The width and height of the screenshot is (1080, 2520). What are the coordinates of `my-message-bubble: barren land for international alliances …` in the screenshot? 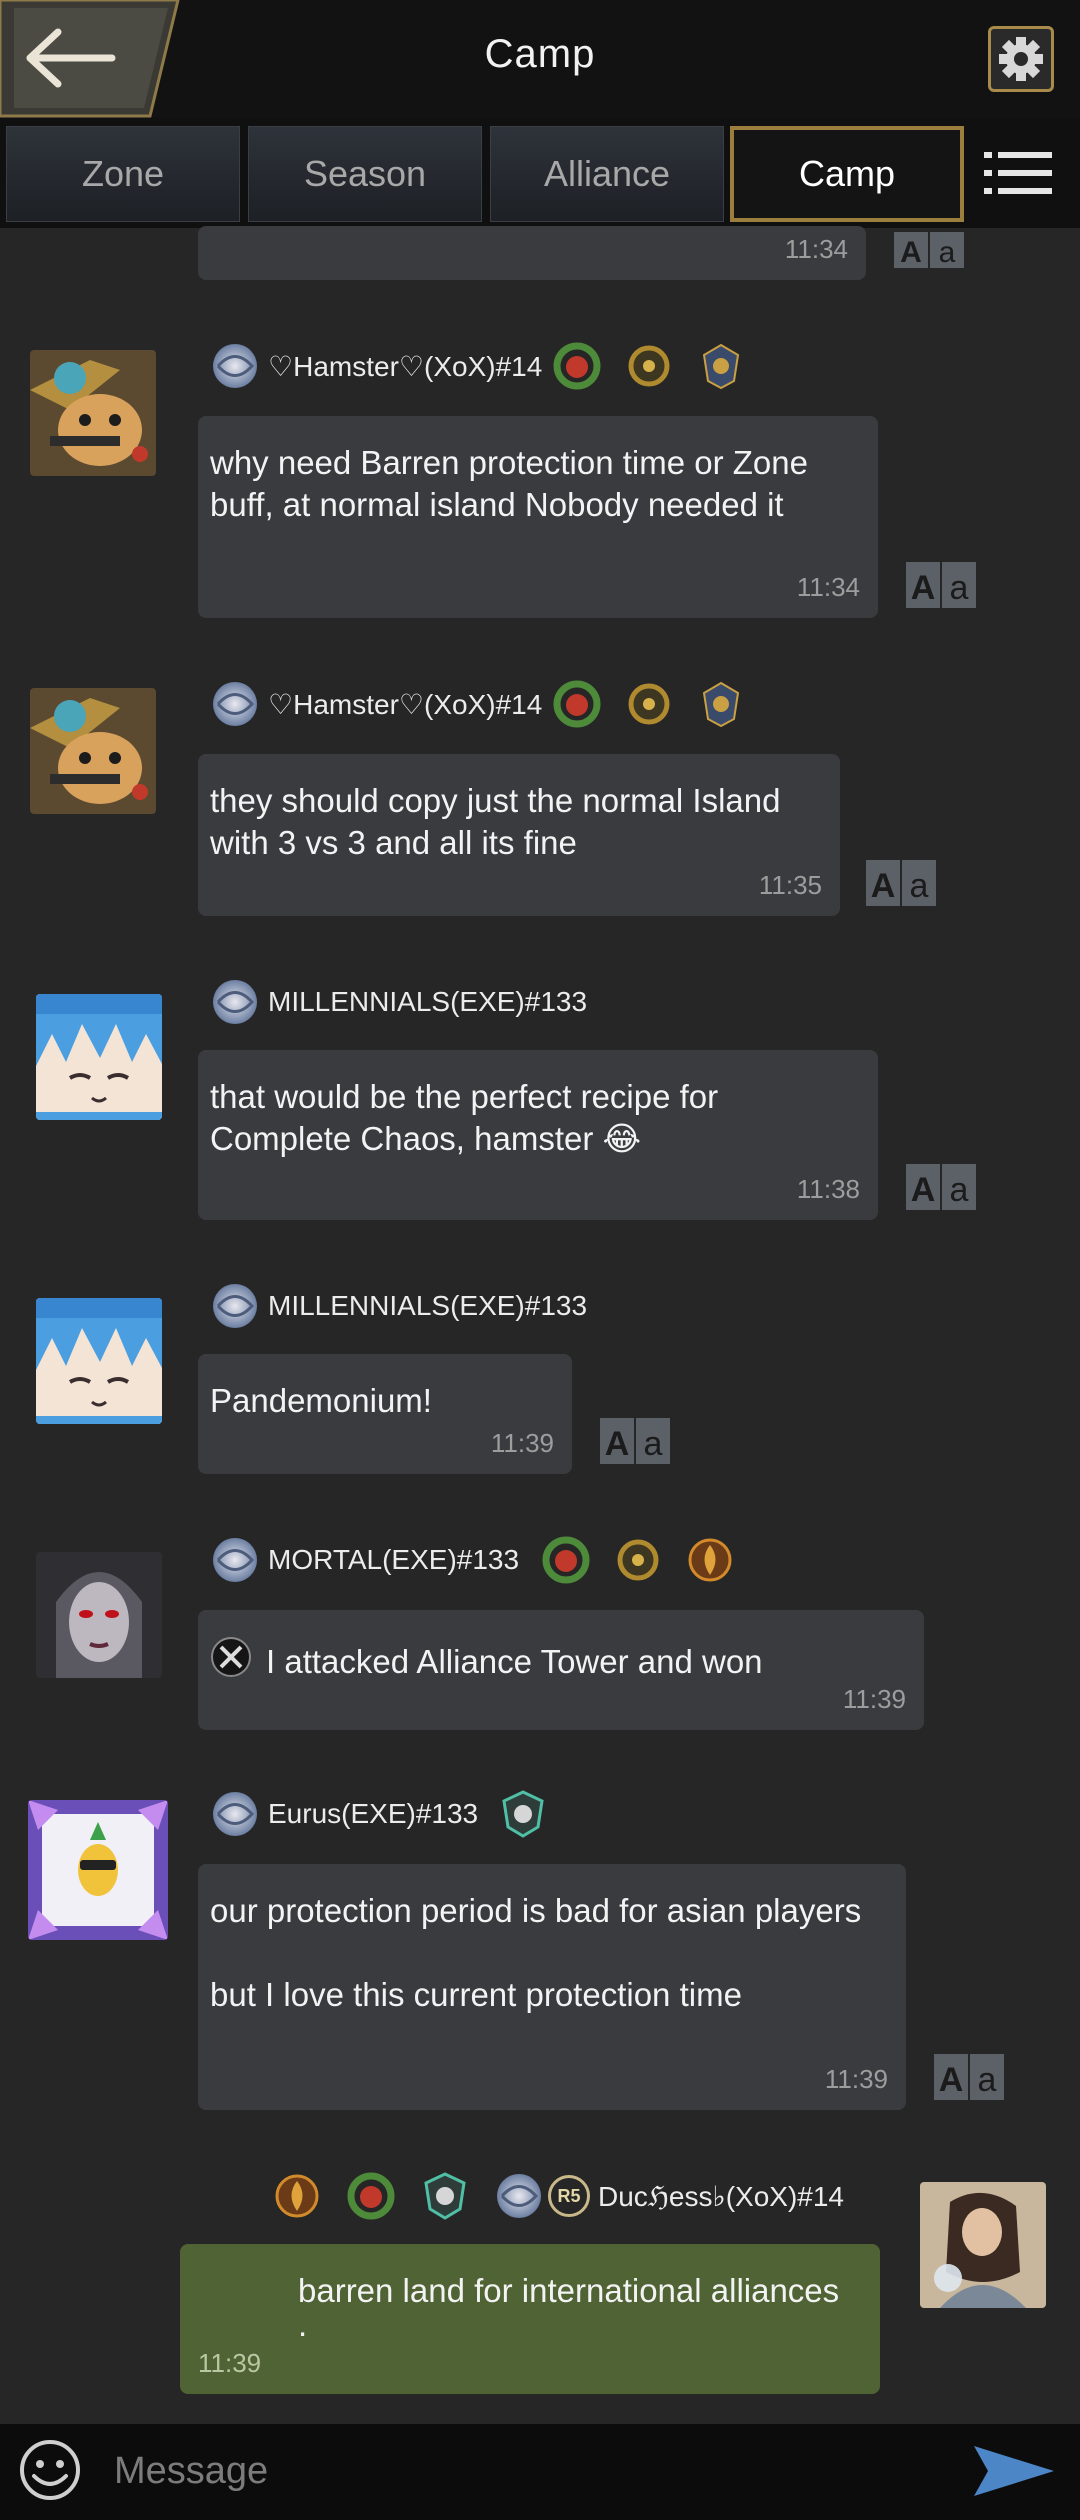 It's located at (530, 2319).